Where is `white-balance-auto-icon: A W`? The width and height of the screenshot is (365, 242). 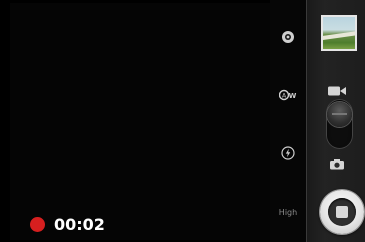
white-balance-auto-icon: A W is located at coordinates (288, 95).